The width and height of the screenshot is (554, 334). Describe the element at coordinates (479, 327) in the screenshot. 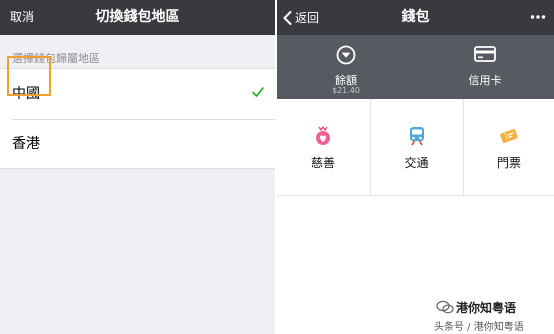

I see `watermark-subtitle: 头条号 / 港你知粤语` at that location.